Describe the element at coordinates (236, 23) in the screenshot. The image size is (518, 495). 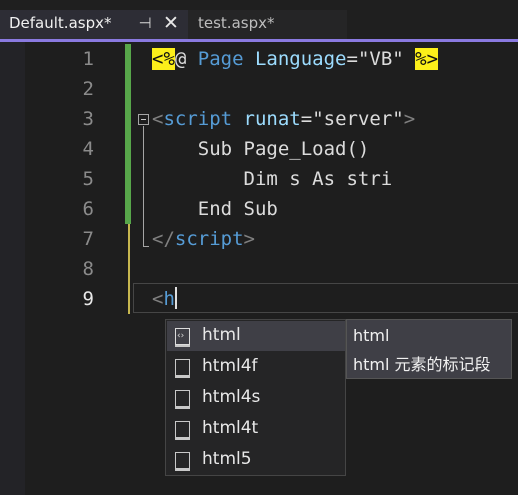
I see `tab-title: test.aspx*` at that location.